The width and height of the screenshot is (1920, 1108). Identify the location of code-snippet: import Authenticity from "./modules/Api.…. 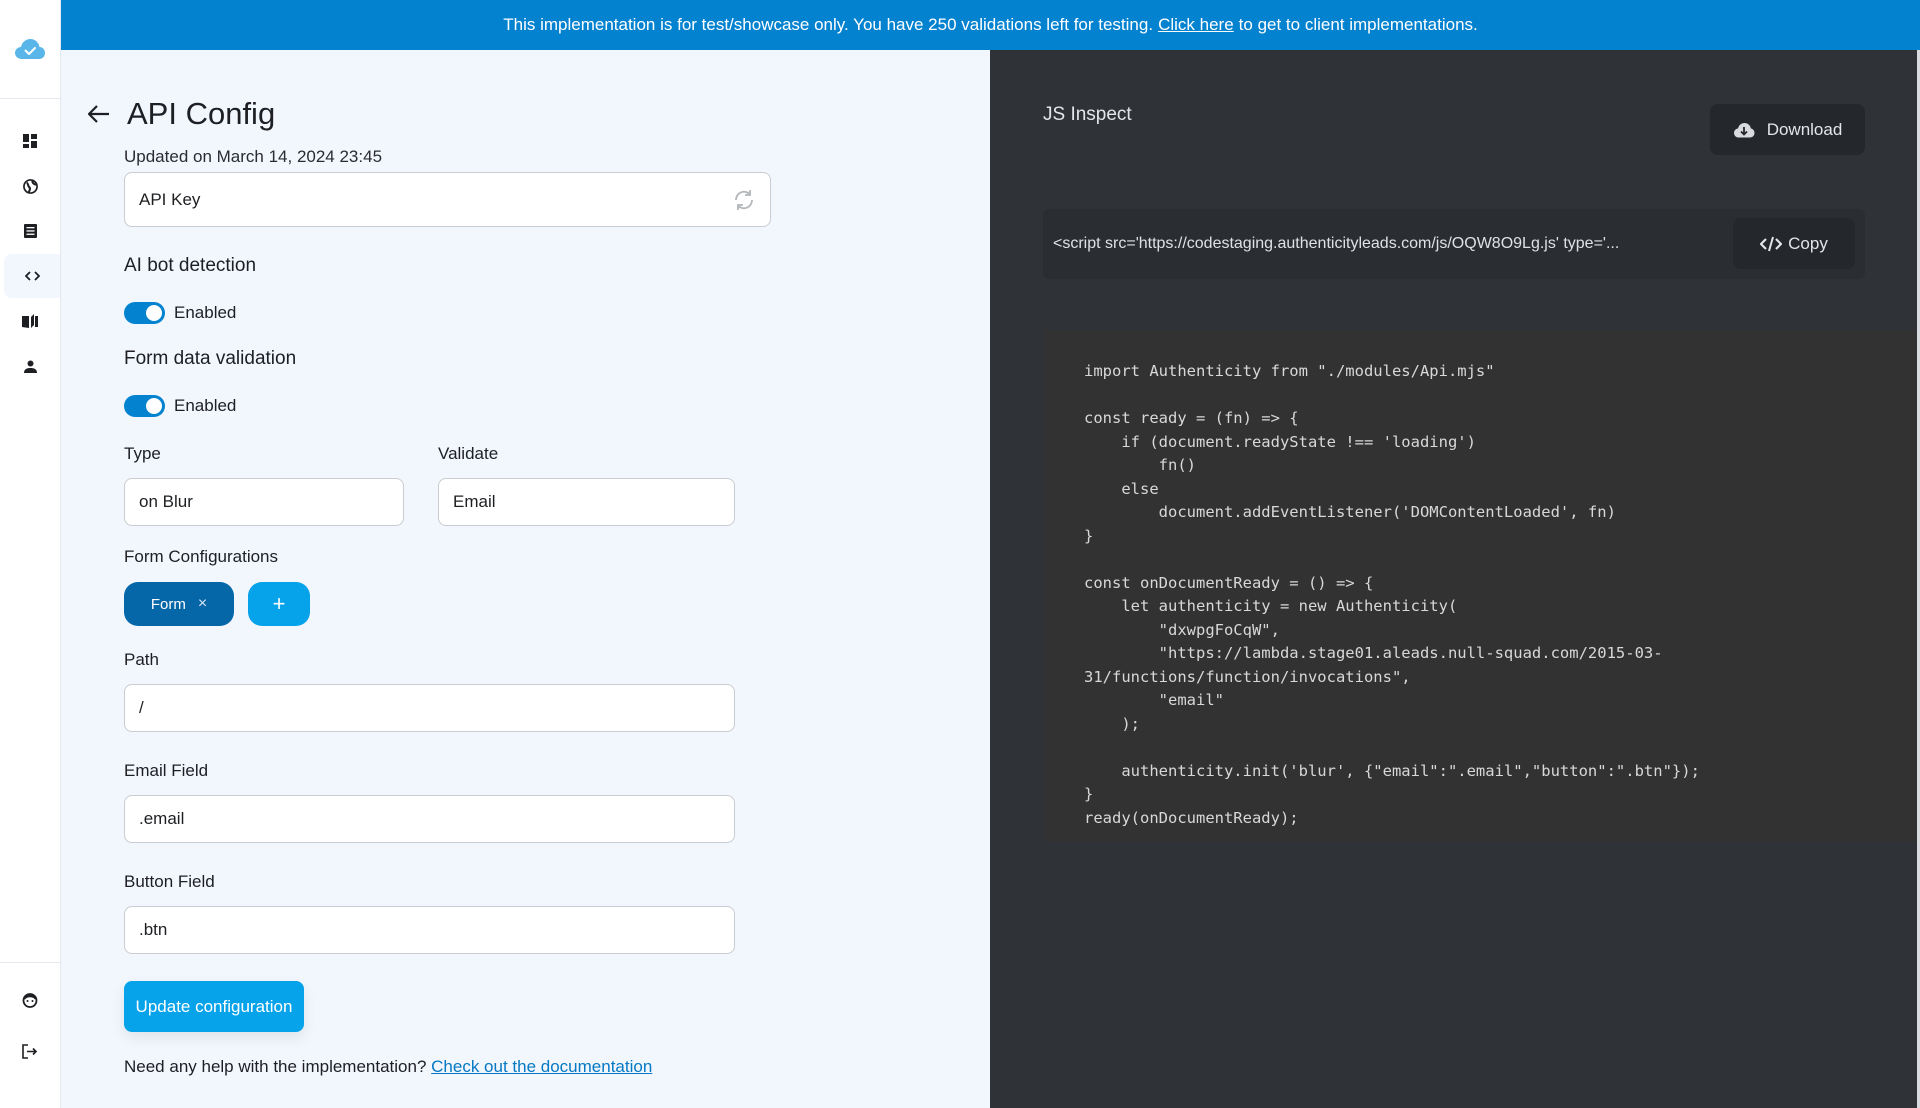
(1392, 594).